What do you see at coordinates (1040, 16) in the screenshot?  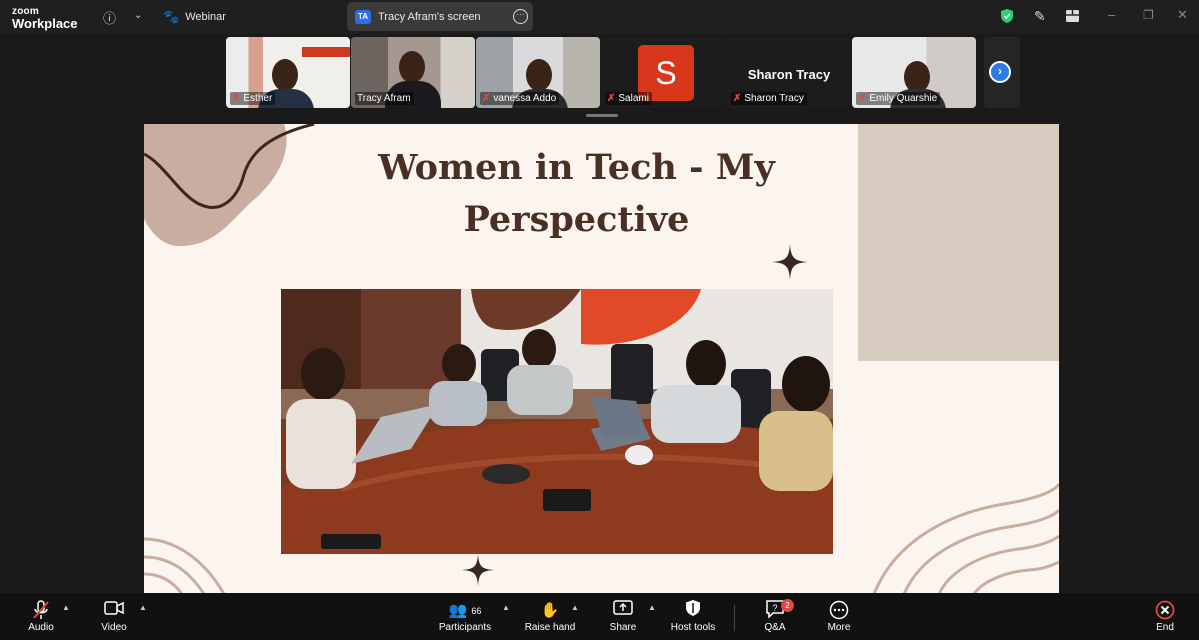 I see `annotate-pen-icon: ✎` at bounding box center [1040, 16].